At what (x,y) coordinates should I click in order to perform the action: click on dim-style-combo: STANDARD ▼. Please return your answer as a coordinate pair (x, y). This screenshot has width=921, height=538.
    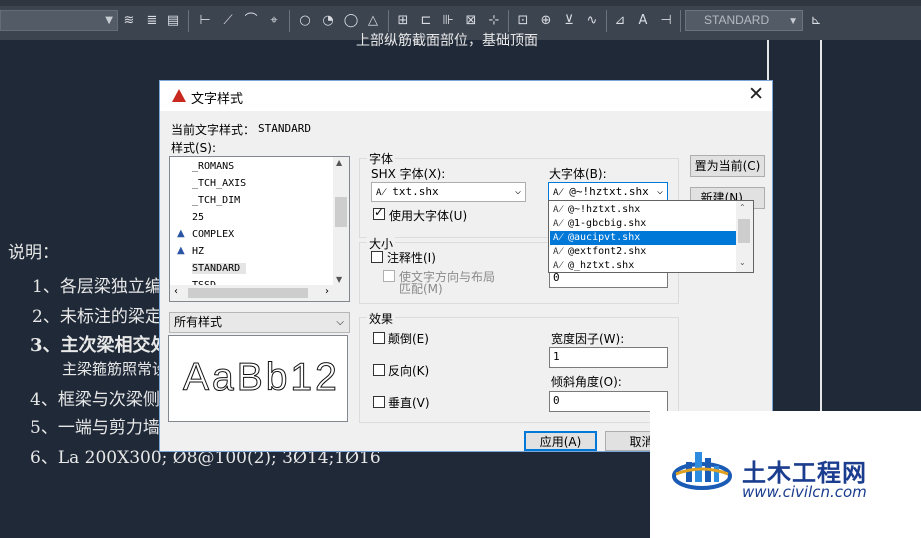
    Looking at the image, I should click on (744, 20).